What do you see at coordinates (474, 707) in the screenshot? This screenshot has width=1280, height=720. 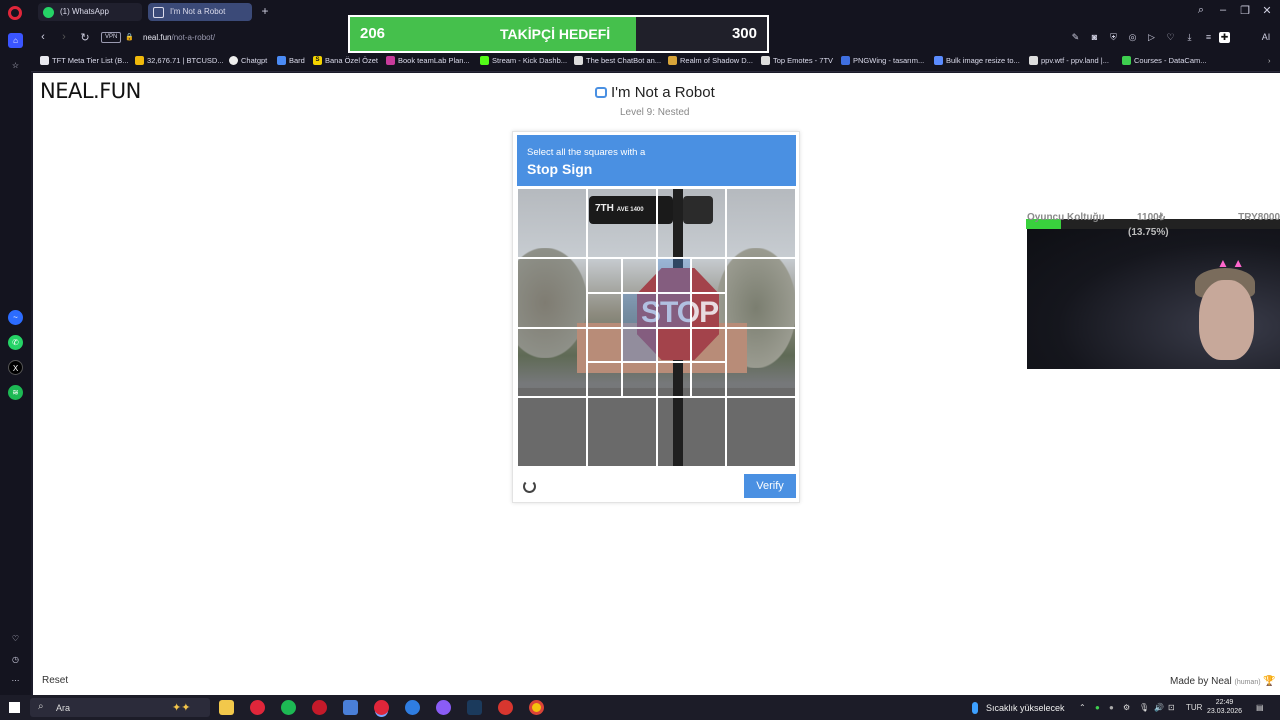 I see `steam-taskbar-icon` at bounding box center [474, 707].